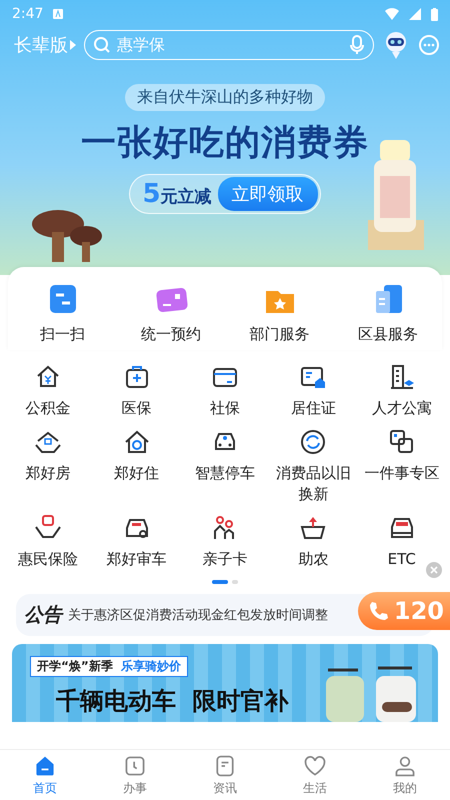 The image size is (450, 800). Describe the element at coordinates (415, 14) in the screenshot. I see `signal-icon` at that location.